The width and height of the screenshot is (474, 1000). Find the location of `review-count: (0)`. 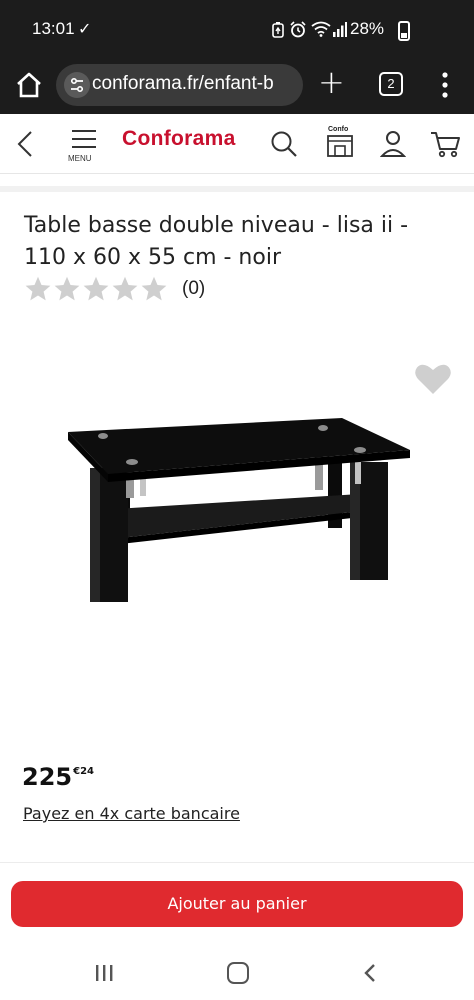

review-count: (0) is located at coordinates (194, 288).